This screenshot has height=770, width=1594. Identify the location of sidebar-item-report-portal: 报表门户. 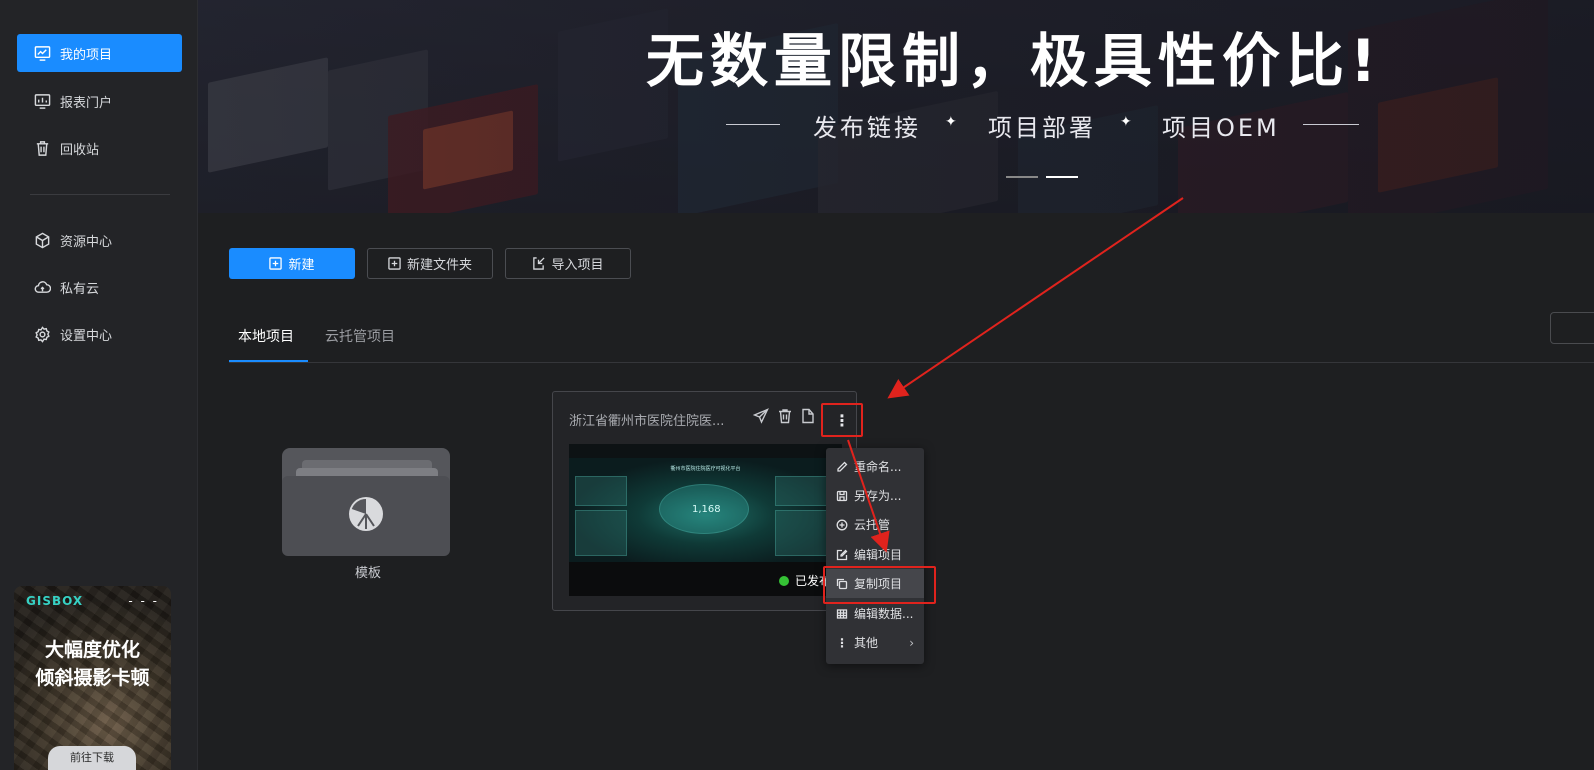
(99, 101).